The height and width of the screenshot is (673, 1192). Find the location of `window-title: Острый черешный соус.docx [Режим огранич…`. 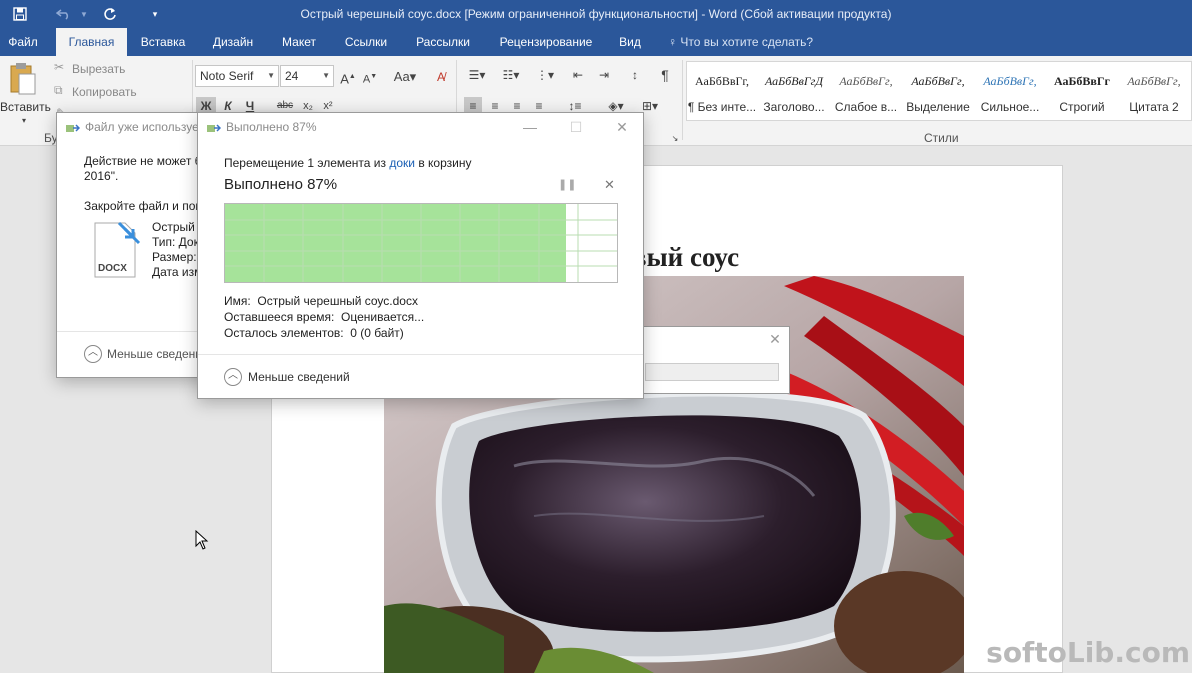

window-title: Острый черешный соус.docx [Режим огранич… is located at coordinates (596, 14).